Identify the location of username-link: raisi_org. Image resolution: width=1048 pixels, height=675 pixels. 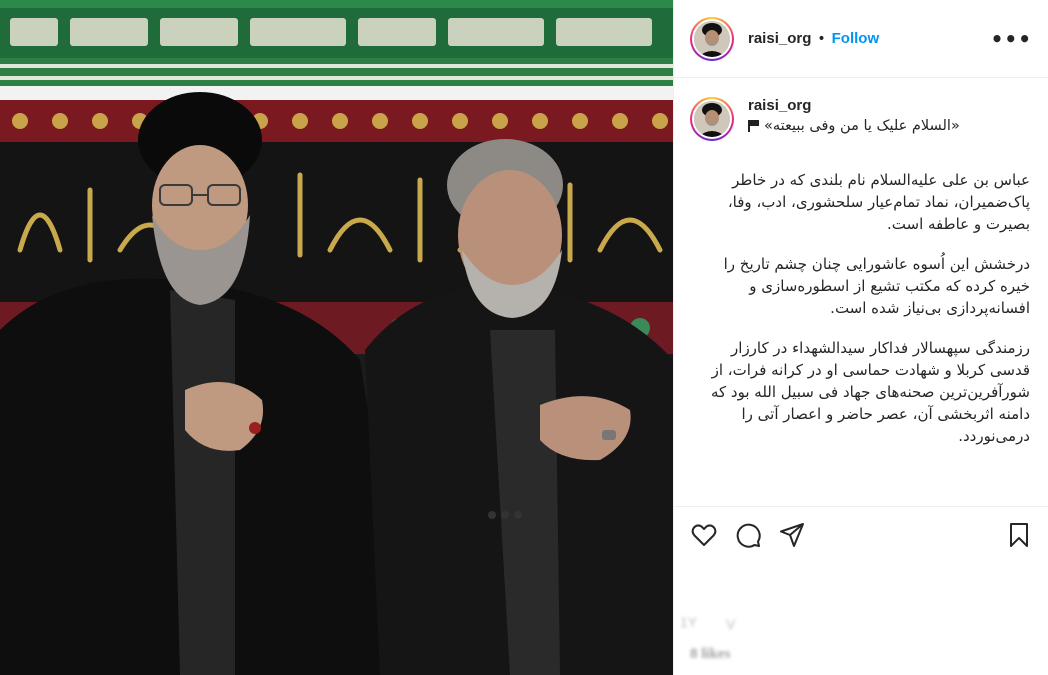
(779, 38).